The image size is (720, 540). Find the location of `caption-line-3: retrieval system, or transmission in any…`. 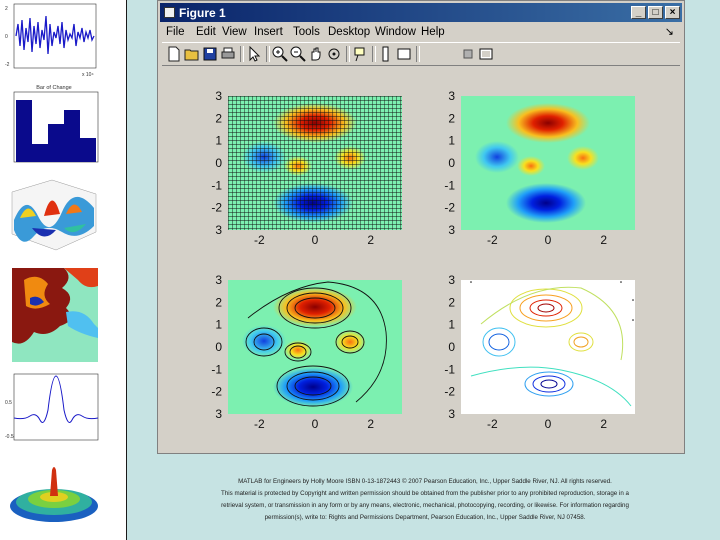

caption-line-3: retrieval system, or transmission in any… is located at coordinates (425, 505).